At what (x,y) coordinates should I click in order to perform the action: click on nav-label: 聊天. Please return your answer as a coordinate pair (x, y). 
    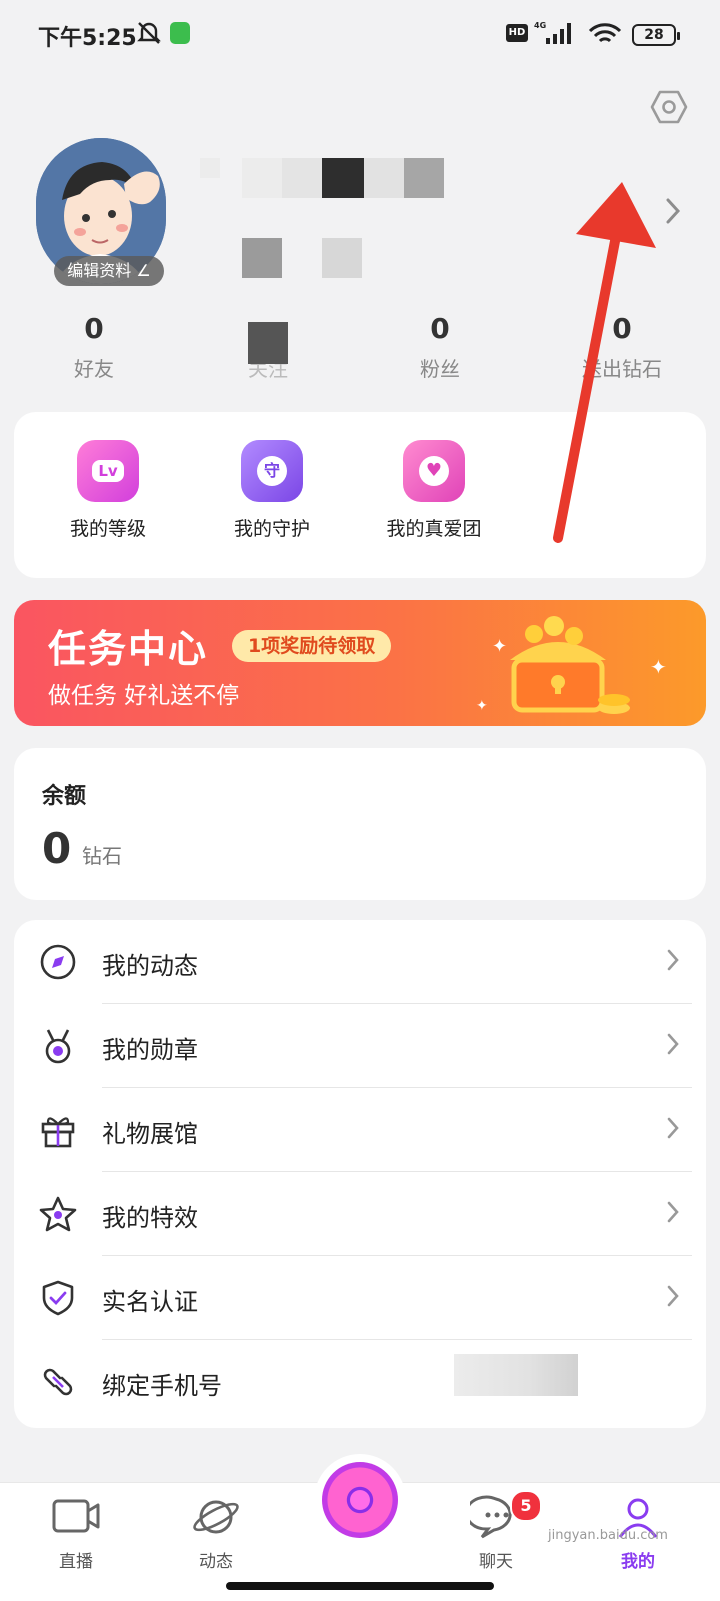
    Looking at the image, I should click on (496, 1562).